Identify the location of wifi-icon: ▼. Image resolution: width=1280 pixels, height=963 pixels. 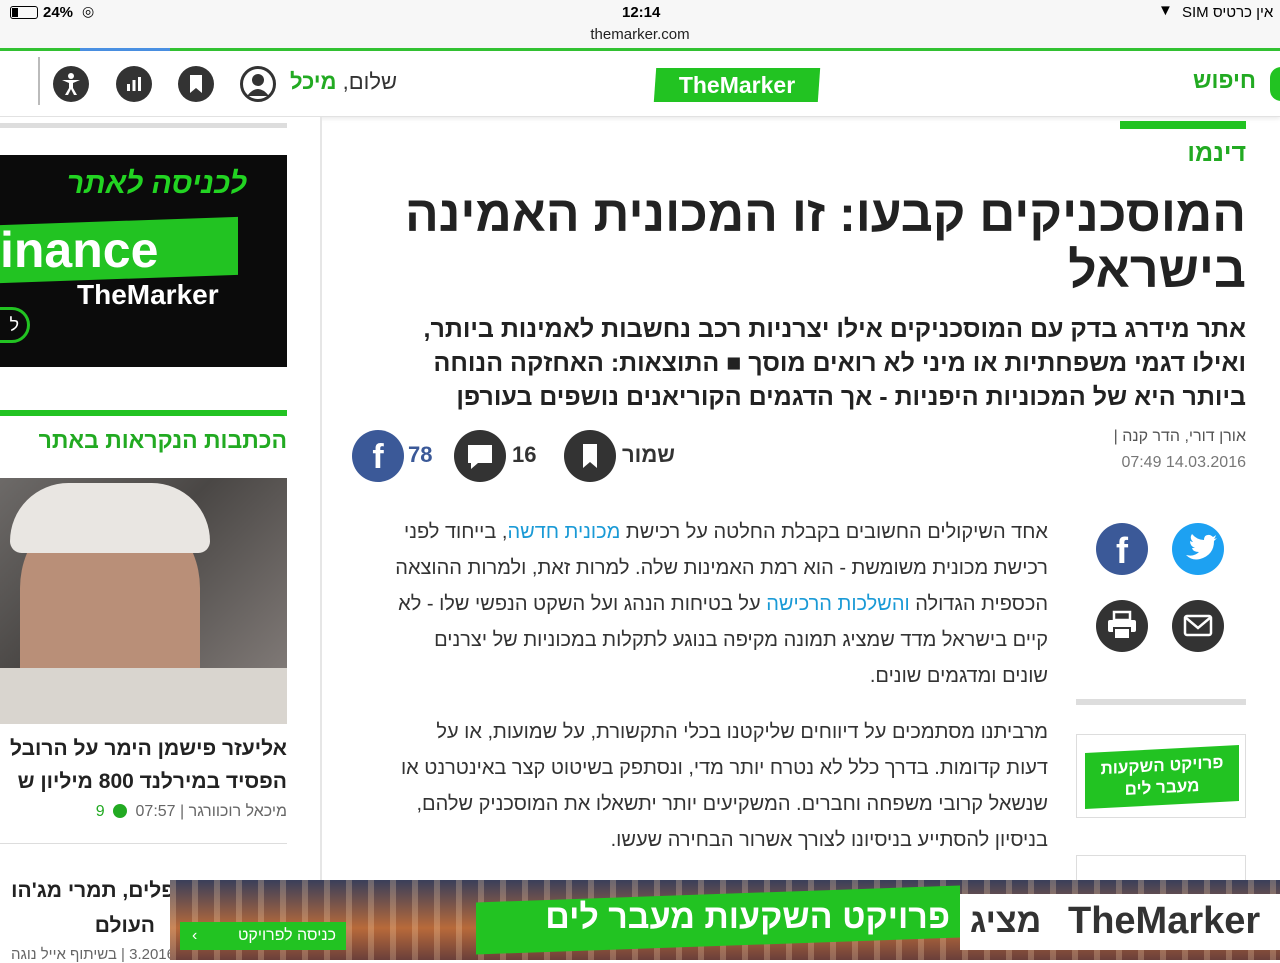
(1165, 10).